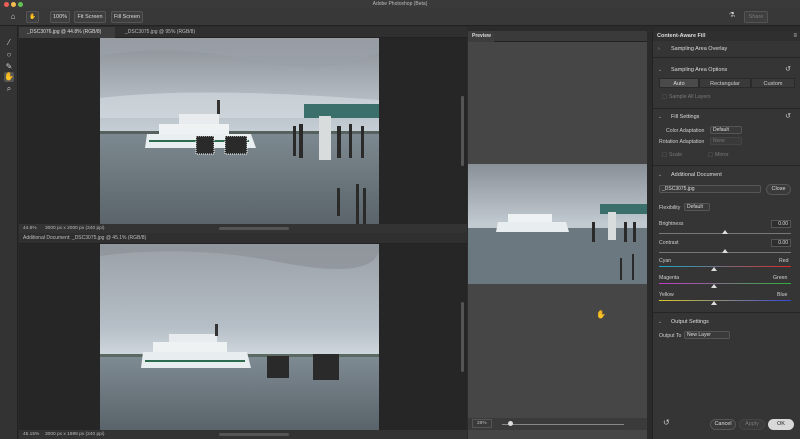 The height and width of the screenshot is (439, 800). I want to click on output-to-select: New Layer, so click(707, 335).